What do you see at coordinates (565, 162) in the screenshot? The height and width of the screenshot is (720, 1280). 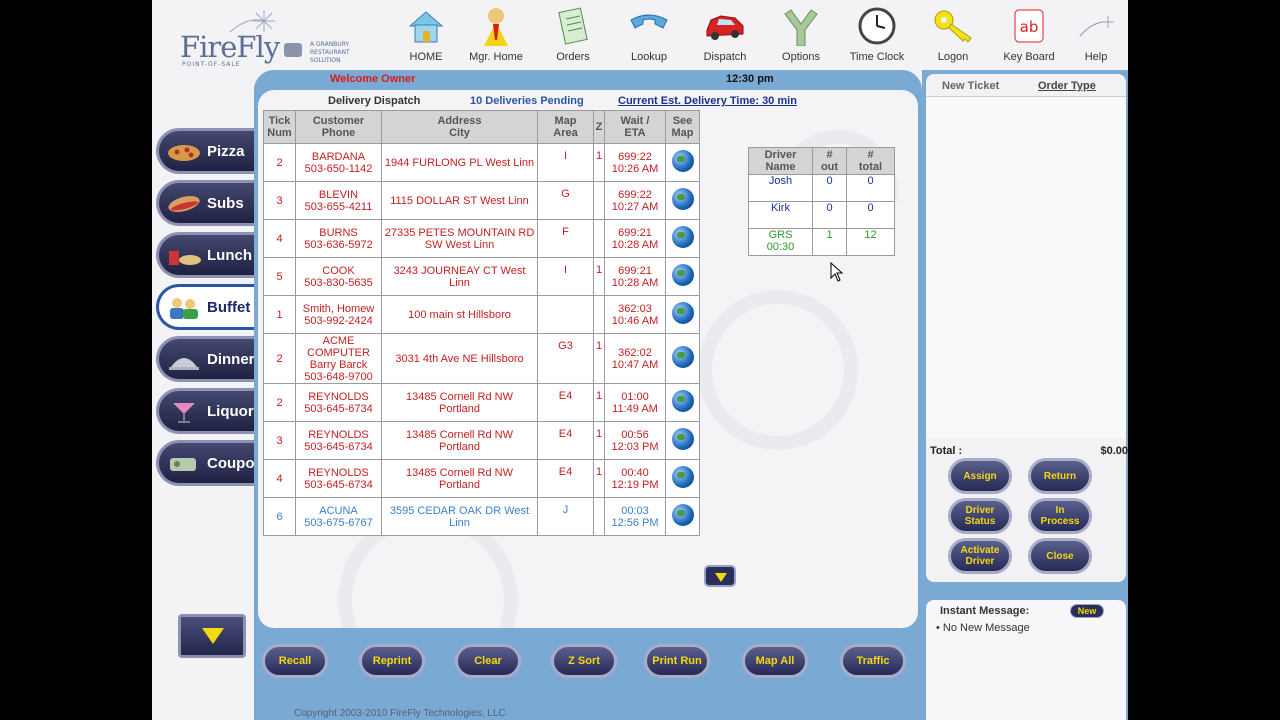 I see `map-area-cell: I` at bounding box center [565, 162].